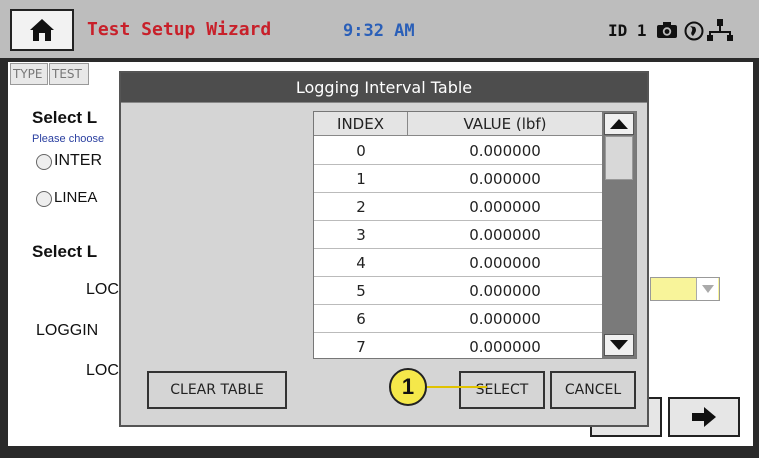 This screenshot has height=458, width=759. What do you see at coordinates (458, 151) in the screenshot?
I see `table-row: 0 0.000000` at bounding box center [458, 151].